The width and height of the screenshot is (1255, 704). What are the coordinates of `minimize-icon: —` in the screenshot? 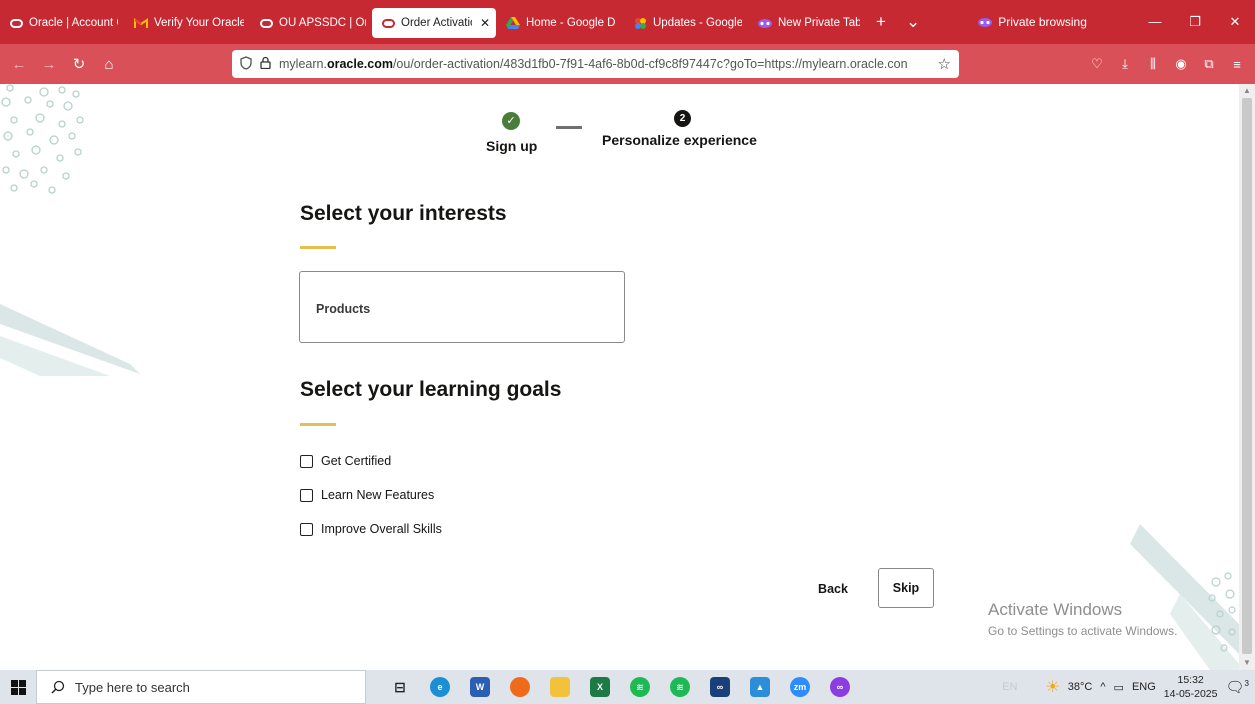 It's located at (1155, 22).